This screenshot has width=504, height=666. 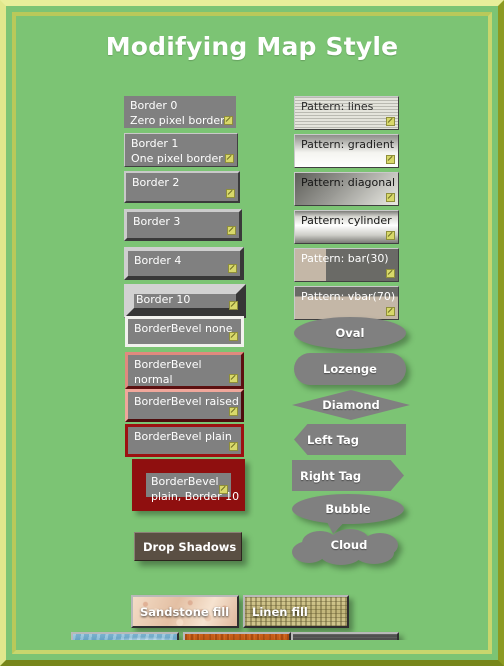 I want to click on node-border-2: Border 2, so click(x=182, y=187).